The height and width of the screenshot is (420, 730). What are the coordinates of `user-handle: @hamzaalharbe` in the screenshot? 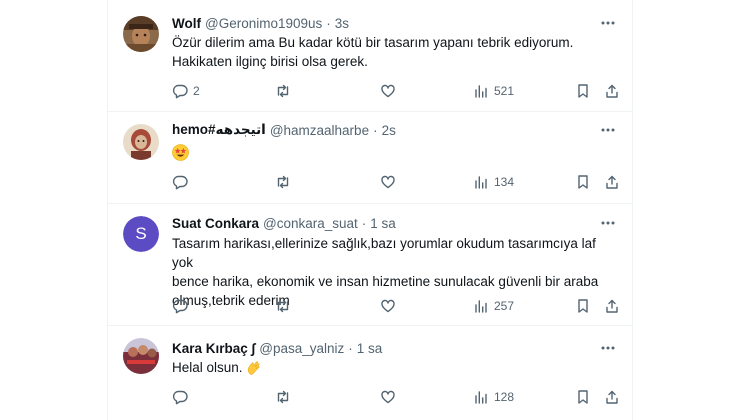 It's located at (319, 130).